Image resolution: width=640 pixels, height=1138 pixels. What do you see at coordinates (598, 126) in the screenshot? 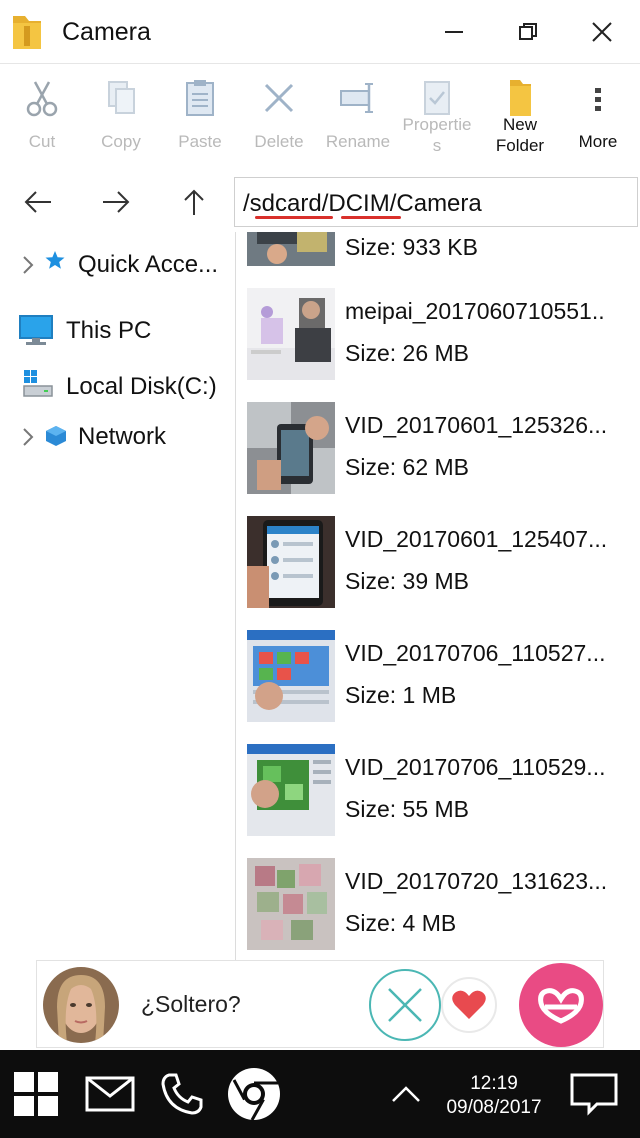
I see `more-button: More` at bounding box center [598, 126].